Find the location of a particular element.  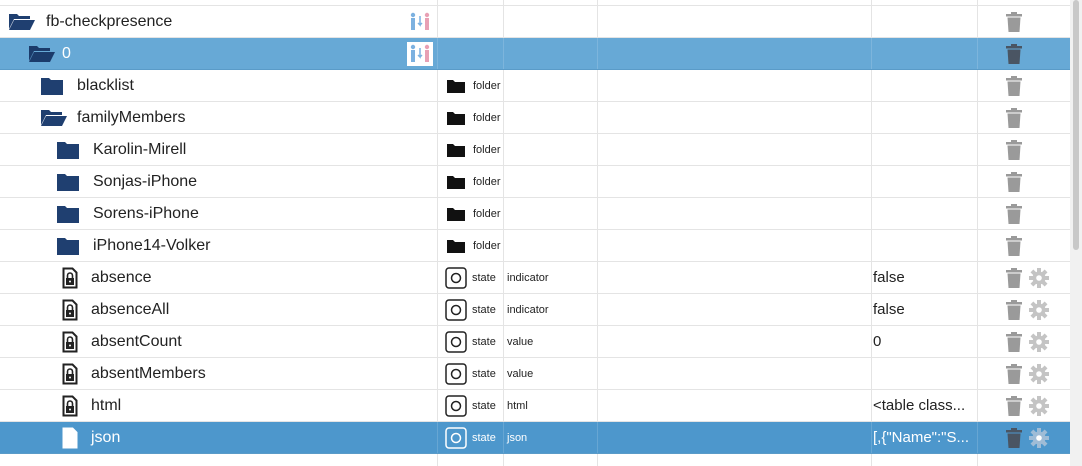

tree-row: absence state indicator false is located at coordinates (535, 278).